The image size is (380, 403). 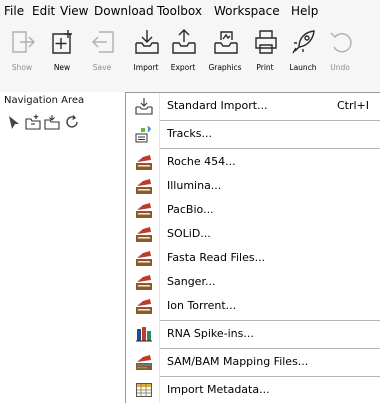 I want to click on launch-icon, so click(x=303, y=42).